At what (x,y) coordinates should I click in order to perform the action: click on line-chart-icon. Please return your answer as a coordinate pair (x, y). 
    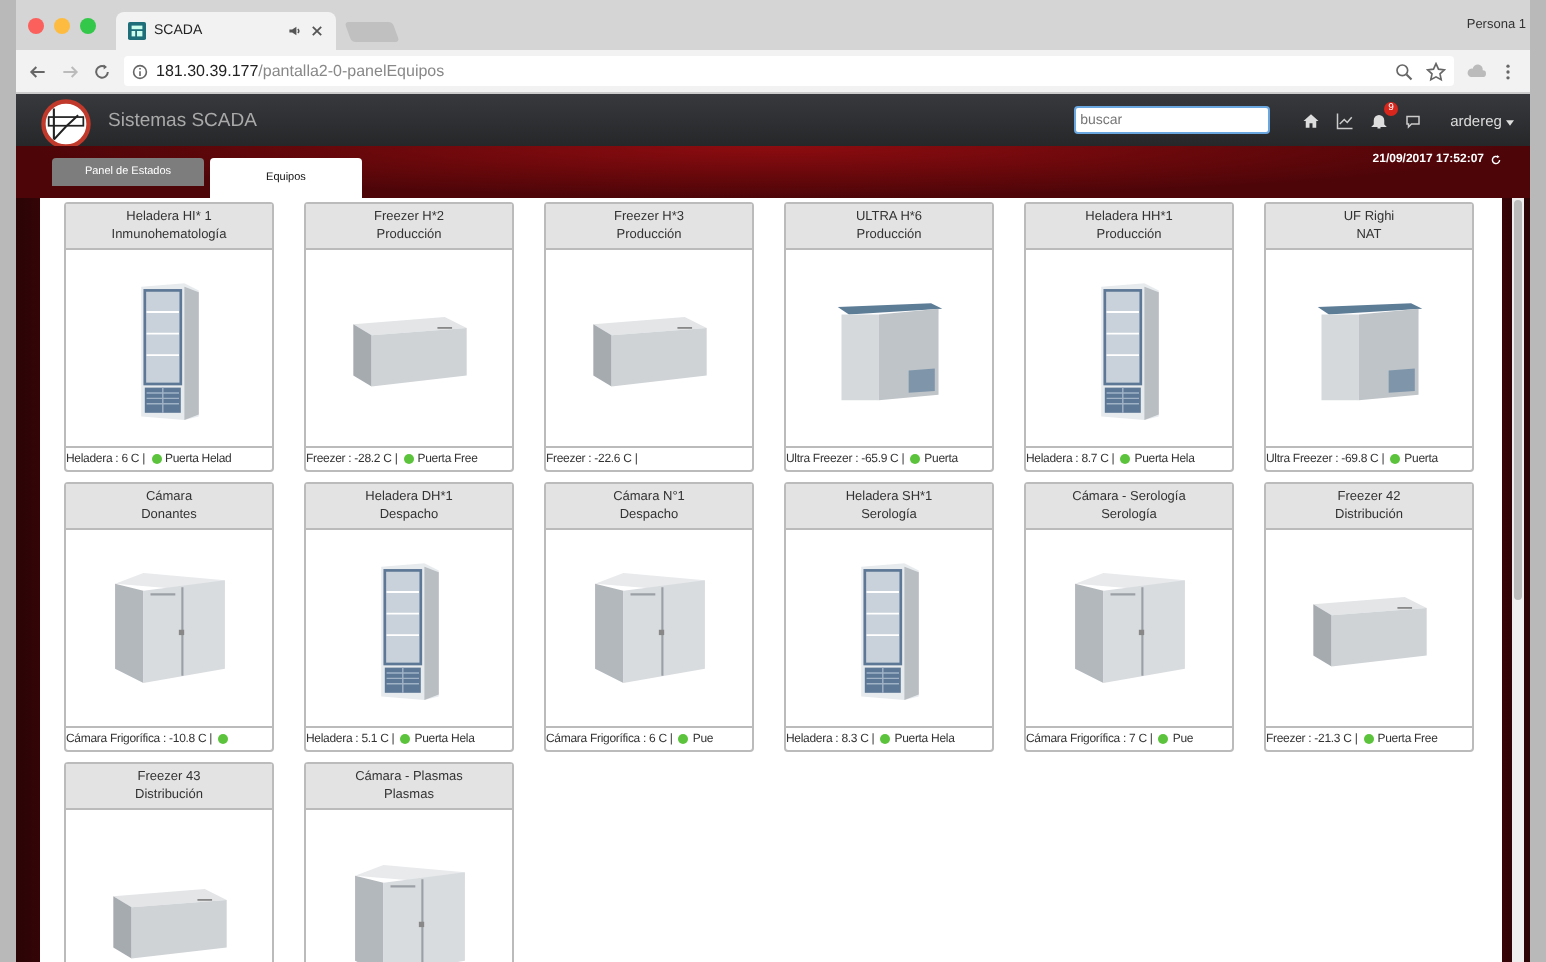
    Looking at the image, I should click on (1345, 120).